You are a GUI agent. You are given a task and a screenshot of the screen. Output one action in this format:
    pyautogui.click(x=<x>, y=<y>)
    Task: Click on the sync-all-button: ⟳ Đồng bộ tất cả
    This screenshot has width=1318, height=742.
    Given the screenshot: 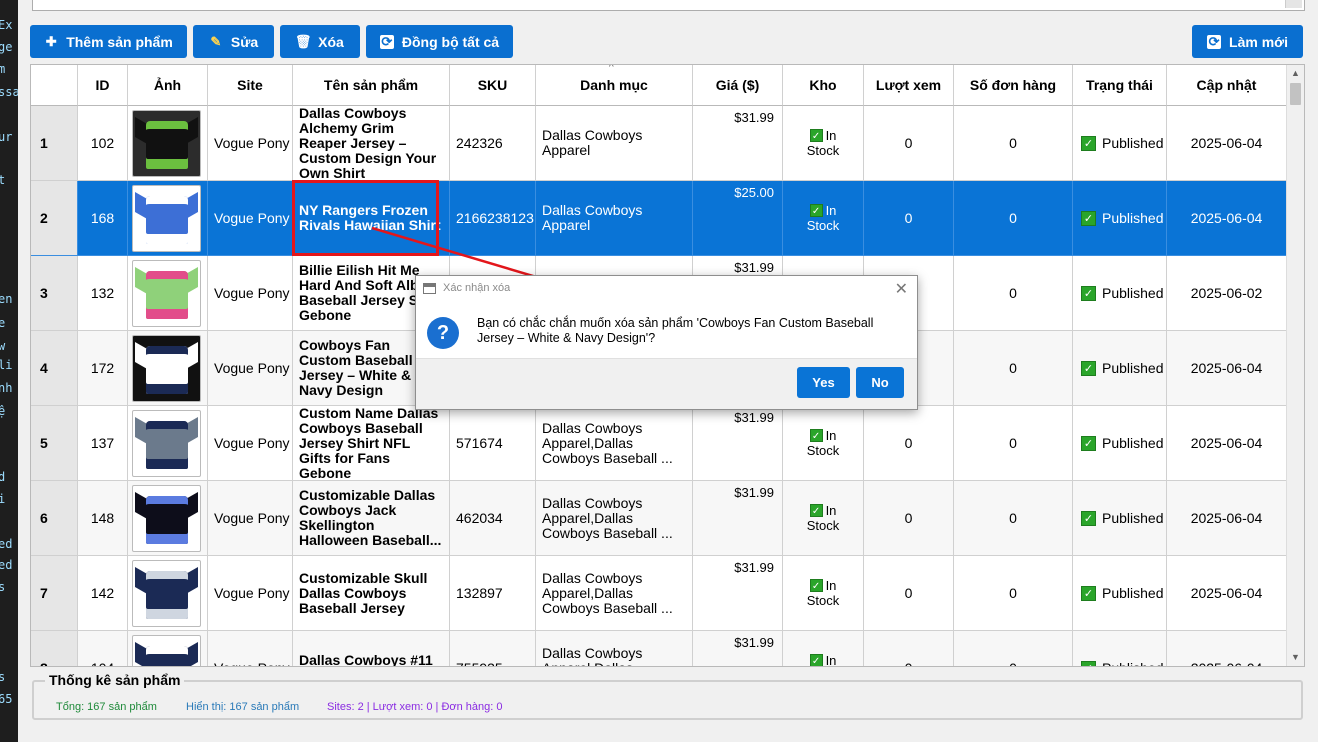 What is the action you would take?
    pyautogui.click(x=439, y=41)
    